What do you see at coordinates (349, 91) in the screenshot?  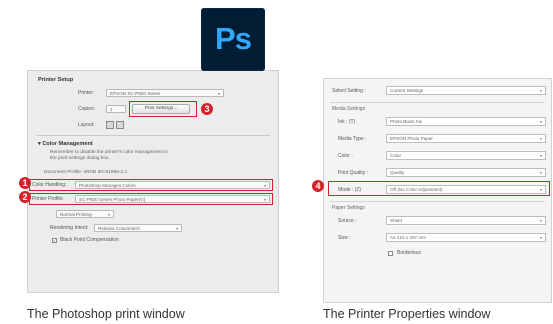 I see `select-setting-label: Select Setting :` at bounding box center [349, 91].